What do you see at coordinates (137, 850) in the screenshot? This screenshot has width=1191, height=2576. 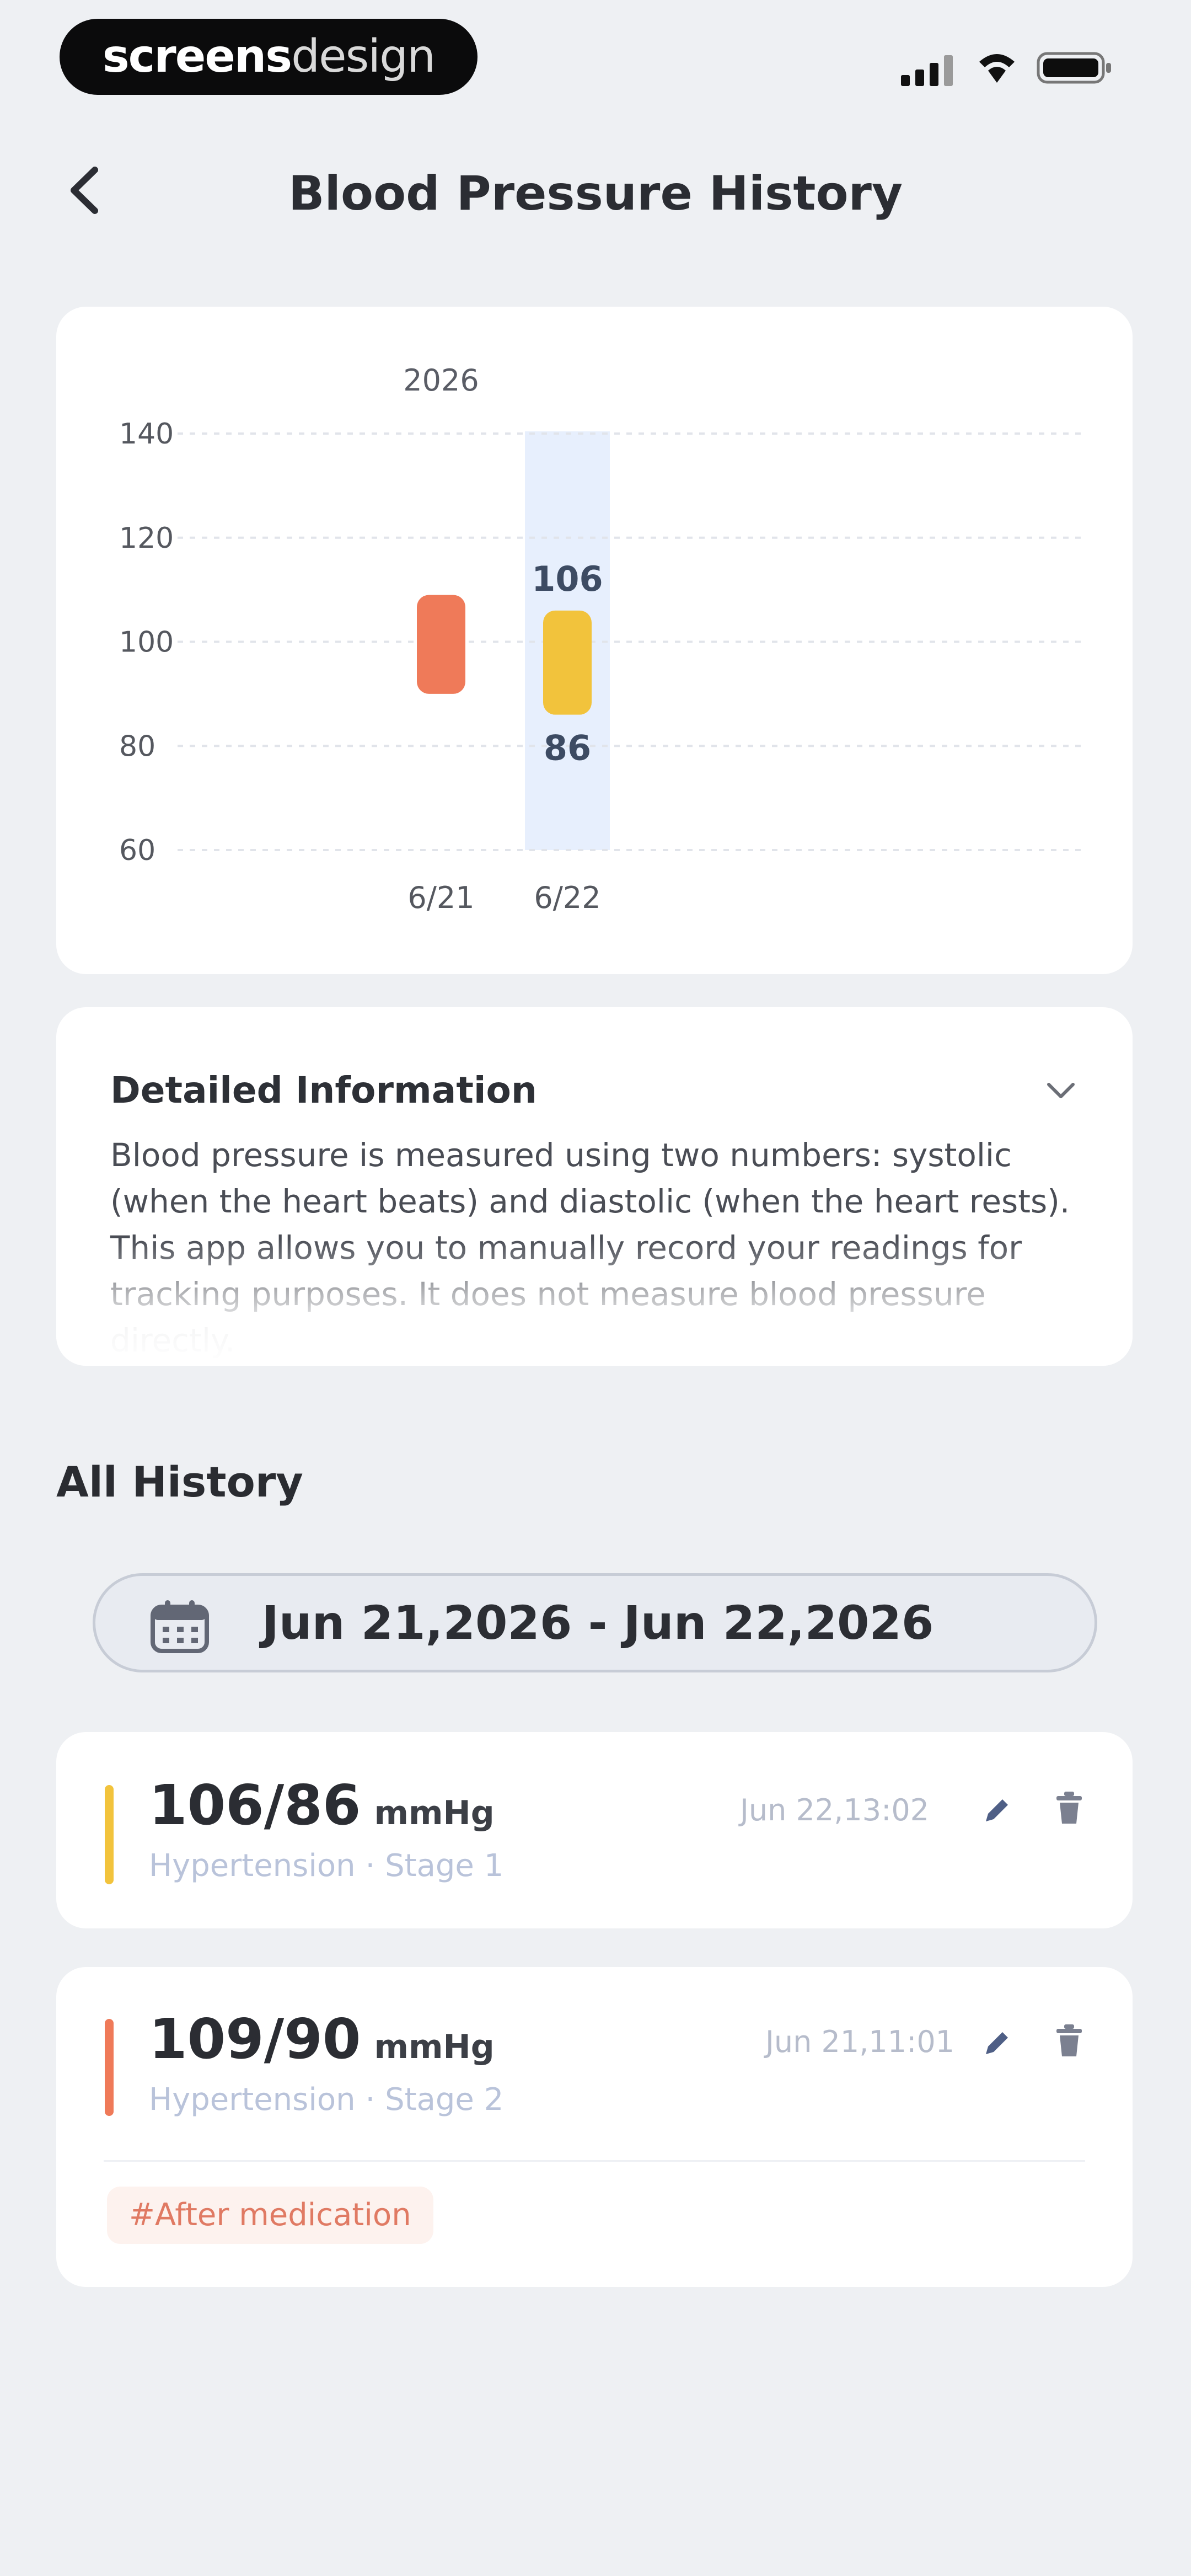 I see `y-tick-label: 60` at bounding box center [137, 850].